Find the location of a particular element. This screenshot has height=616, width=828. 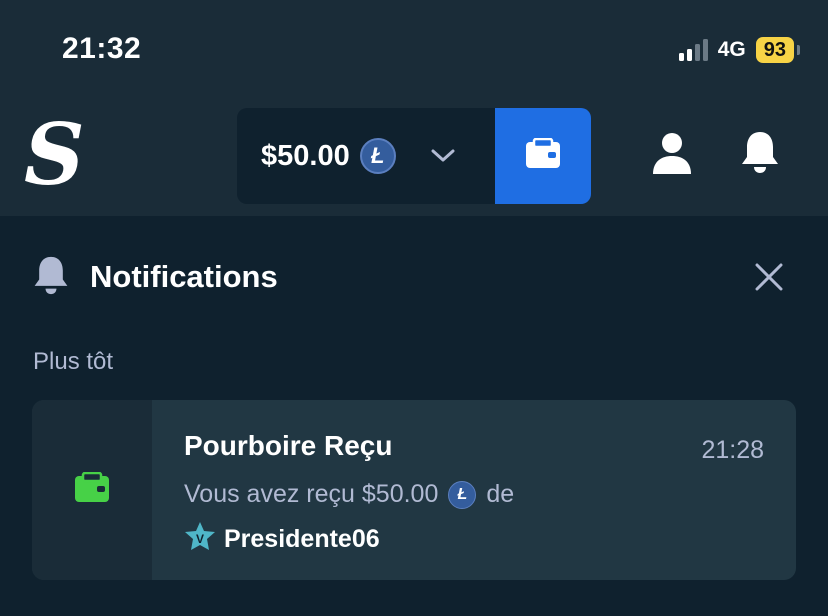

user-icon is located at coordinates (672, 155).